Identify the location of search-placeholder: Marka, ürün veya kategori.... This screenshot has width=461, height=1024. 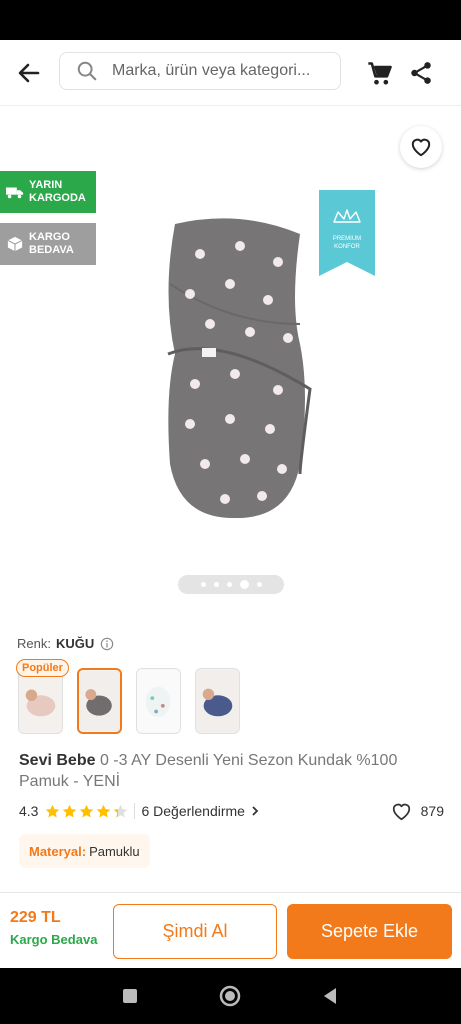
(211, 70).